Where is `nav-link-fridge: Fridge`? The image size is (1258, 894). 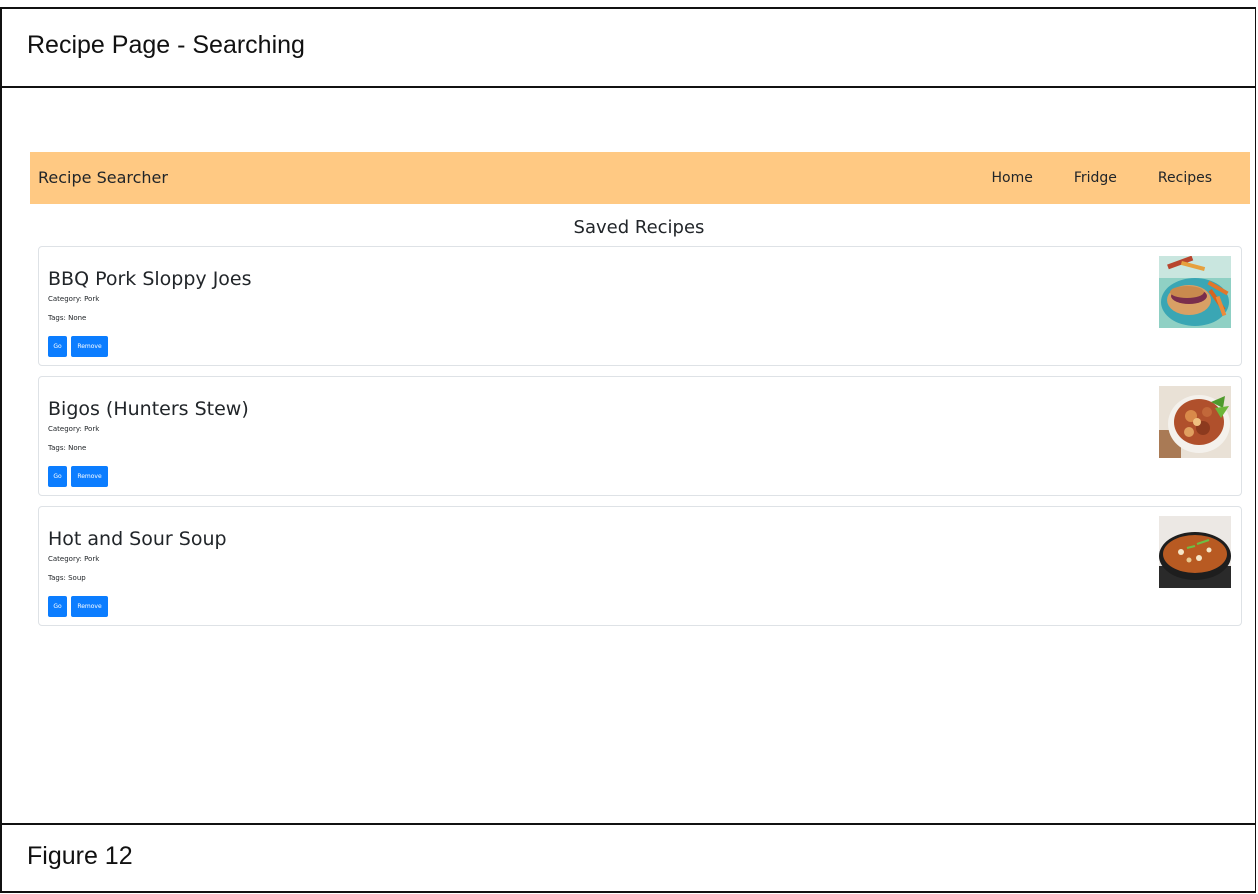
nav-link-fridge: Fridge is located at coordinates (1095, 178).